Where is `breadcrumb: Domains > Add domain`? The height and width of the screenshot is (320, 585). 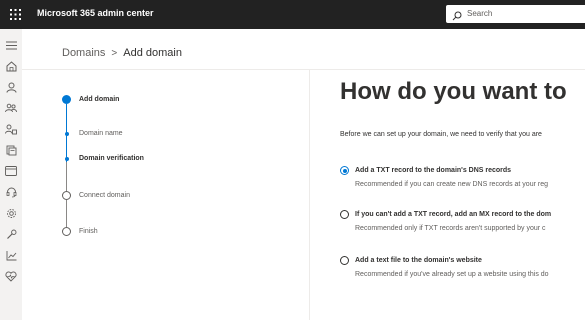
breadcrumb: Domains > Add domain is located at coordinates (122, 53).